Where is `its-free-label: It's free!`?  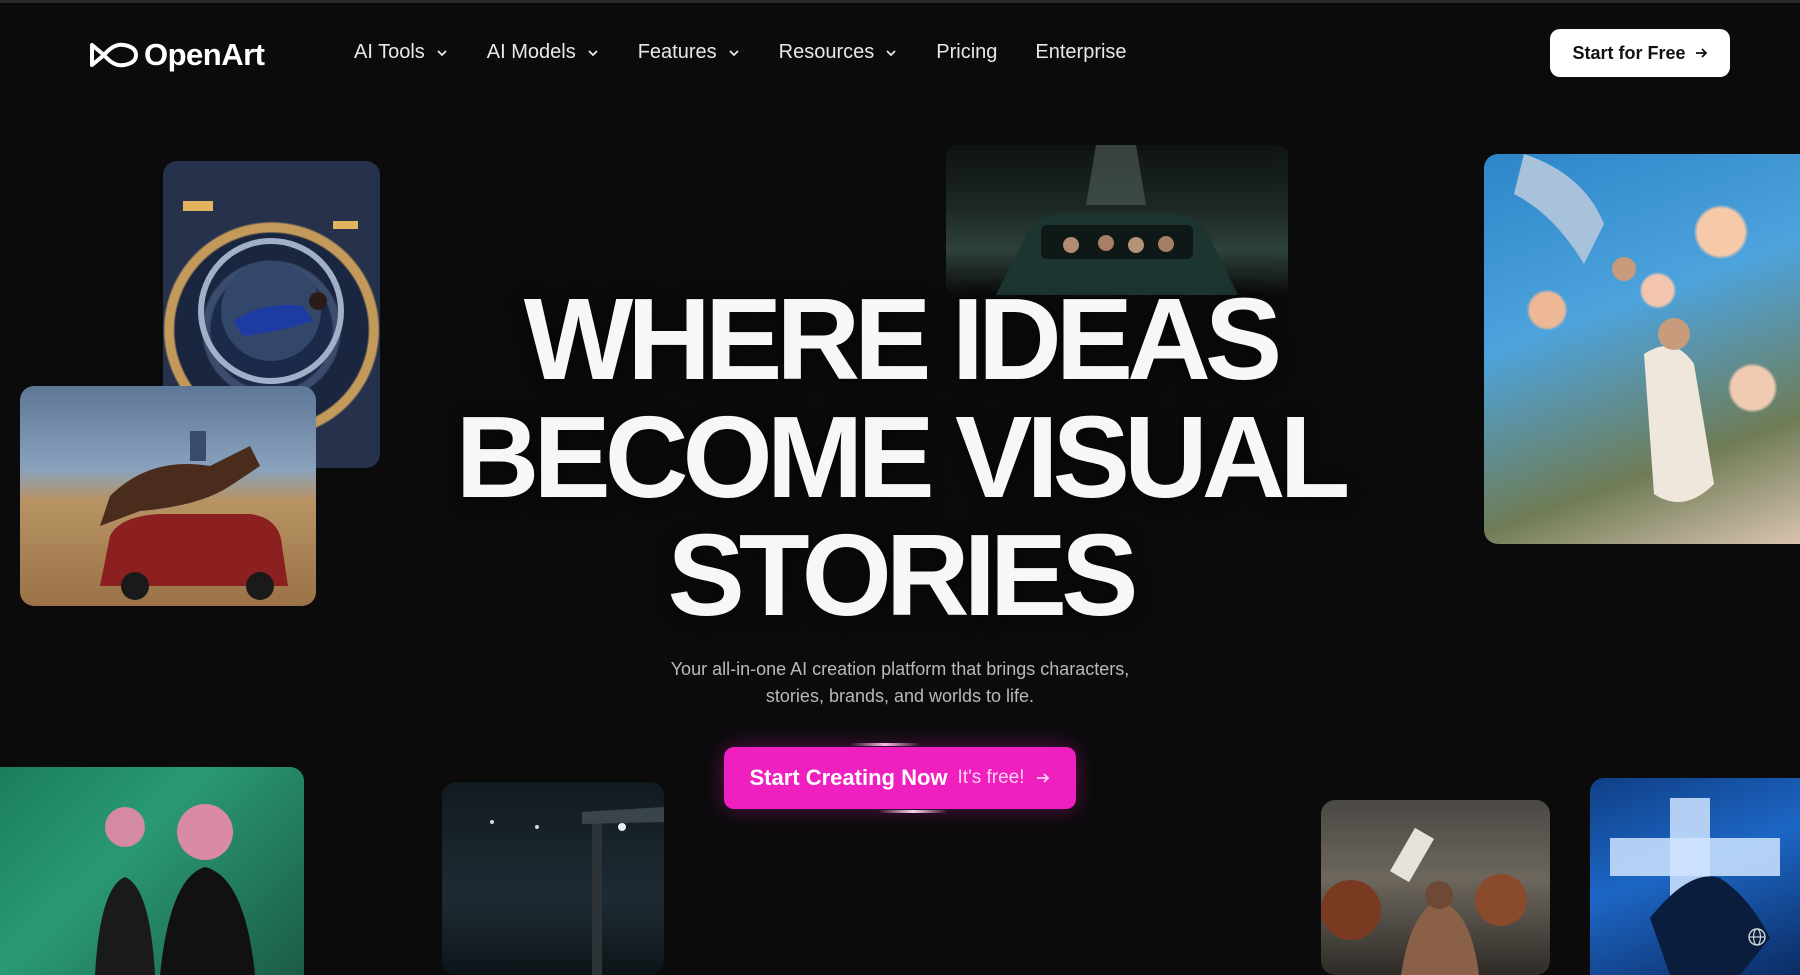 its-free-label: It's free! is located at coordinates (991, 777).